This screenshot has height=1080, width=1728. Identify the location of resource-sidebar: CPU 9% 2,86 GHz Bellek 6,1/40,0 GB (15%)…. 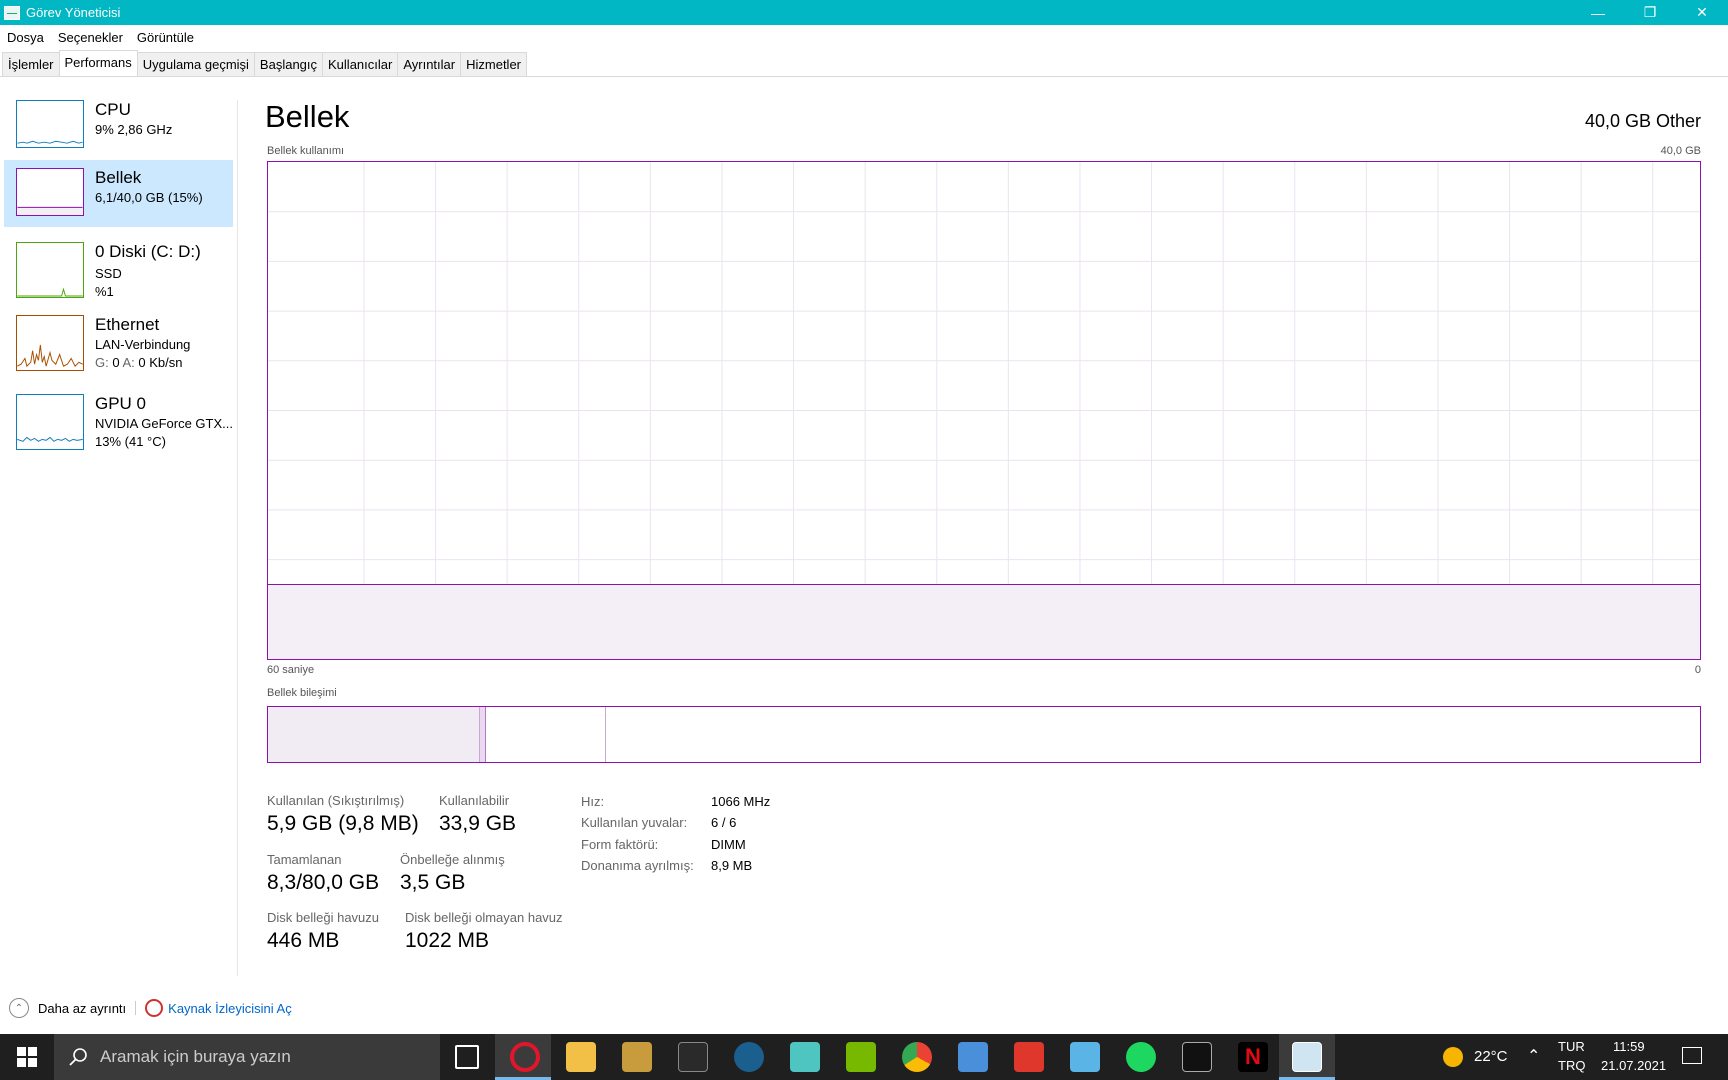
(118, 277).